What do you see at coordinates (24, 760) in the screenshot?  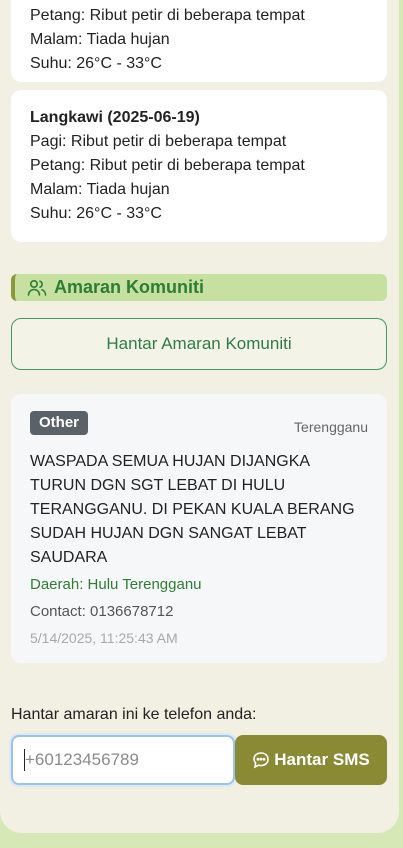 I see `text-caret` at bounding box center [24, 760].